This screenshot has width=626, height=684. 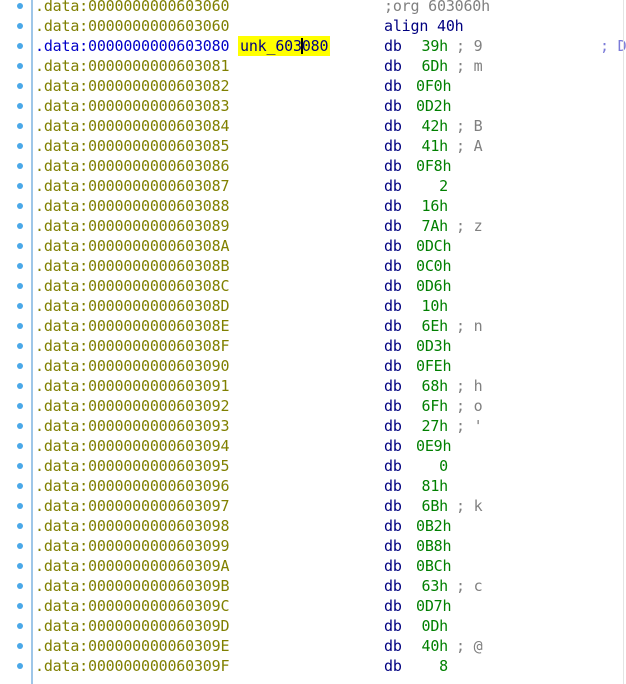 What do you see at coordinates (434, 566) in the screenshot?
I see `byte-operand: 0BCh` at bounding box center [434, 566].